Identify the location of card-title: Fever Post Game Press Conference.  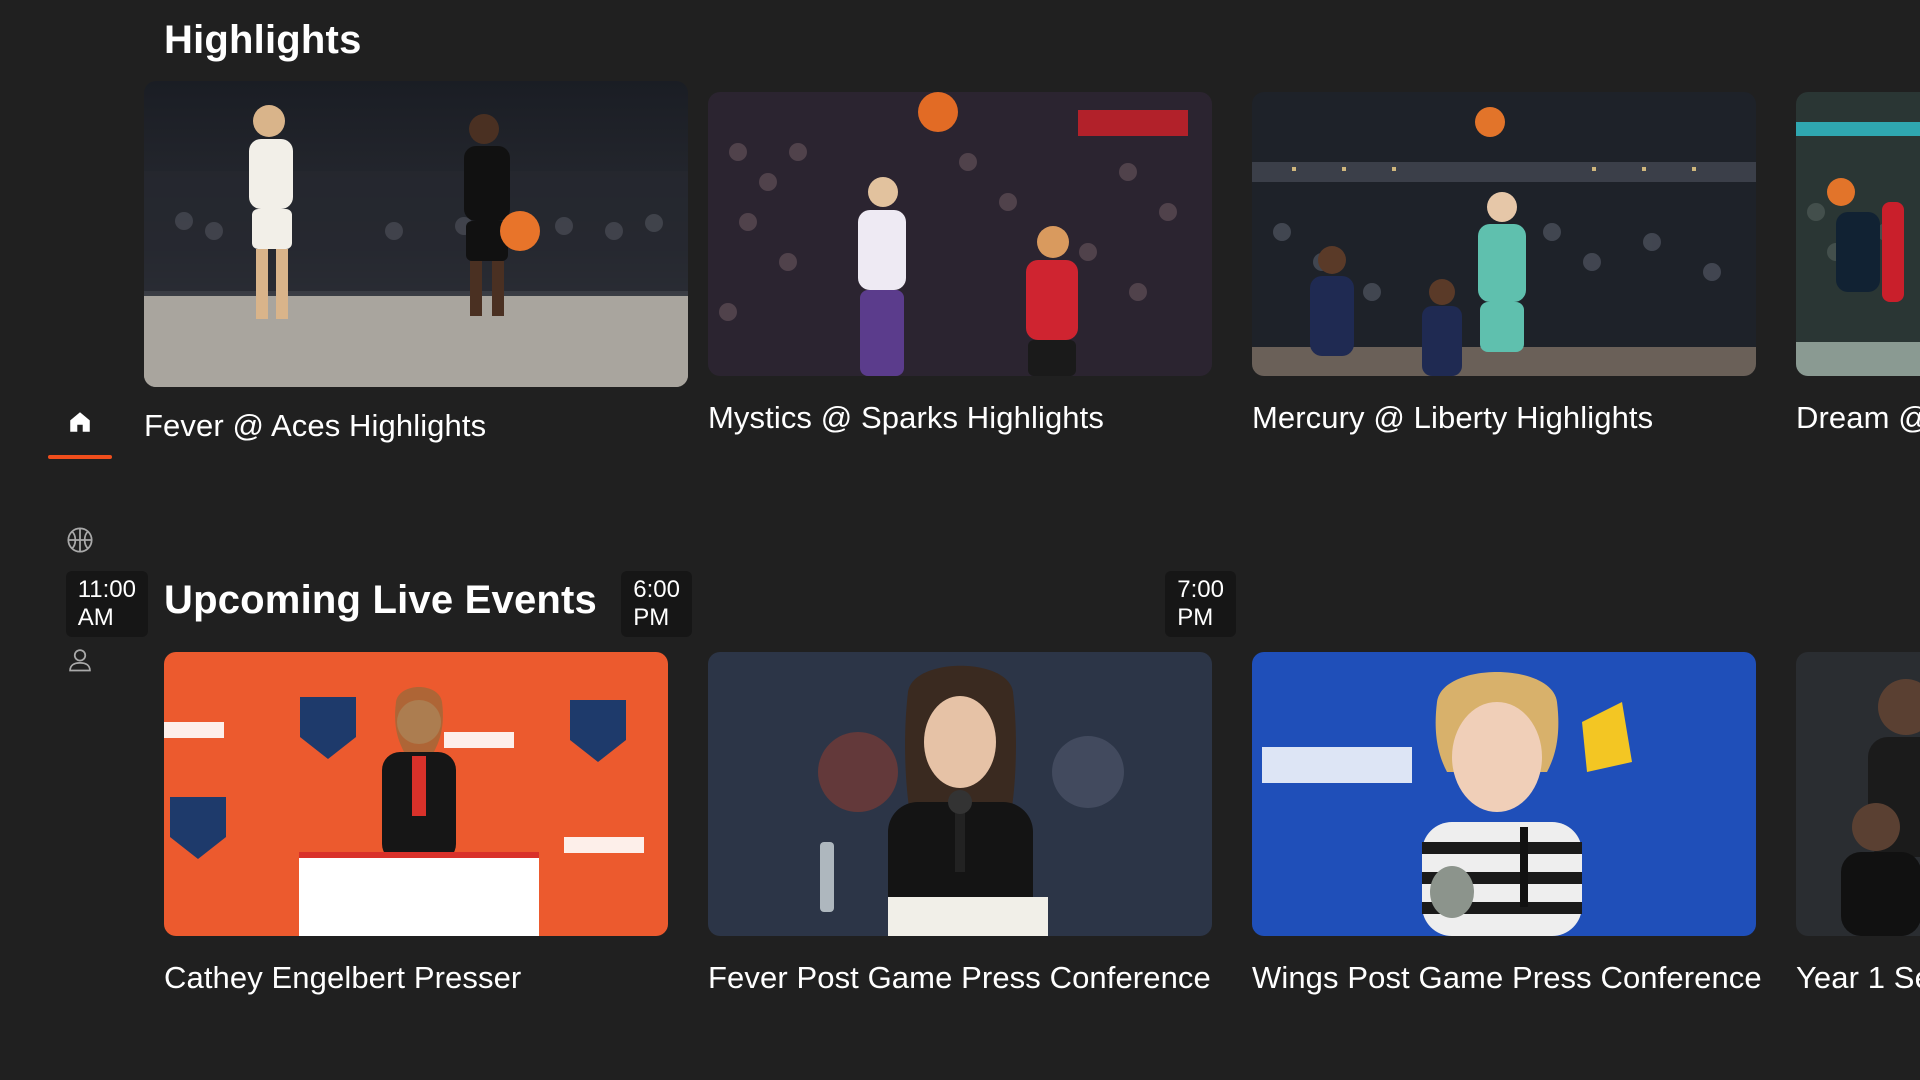
(959, 977).